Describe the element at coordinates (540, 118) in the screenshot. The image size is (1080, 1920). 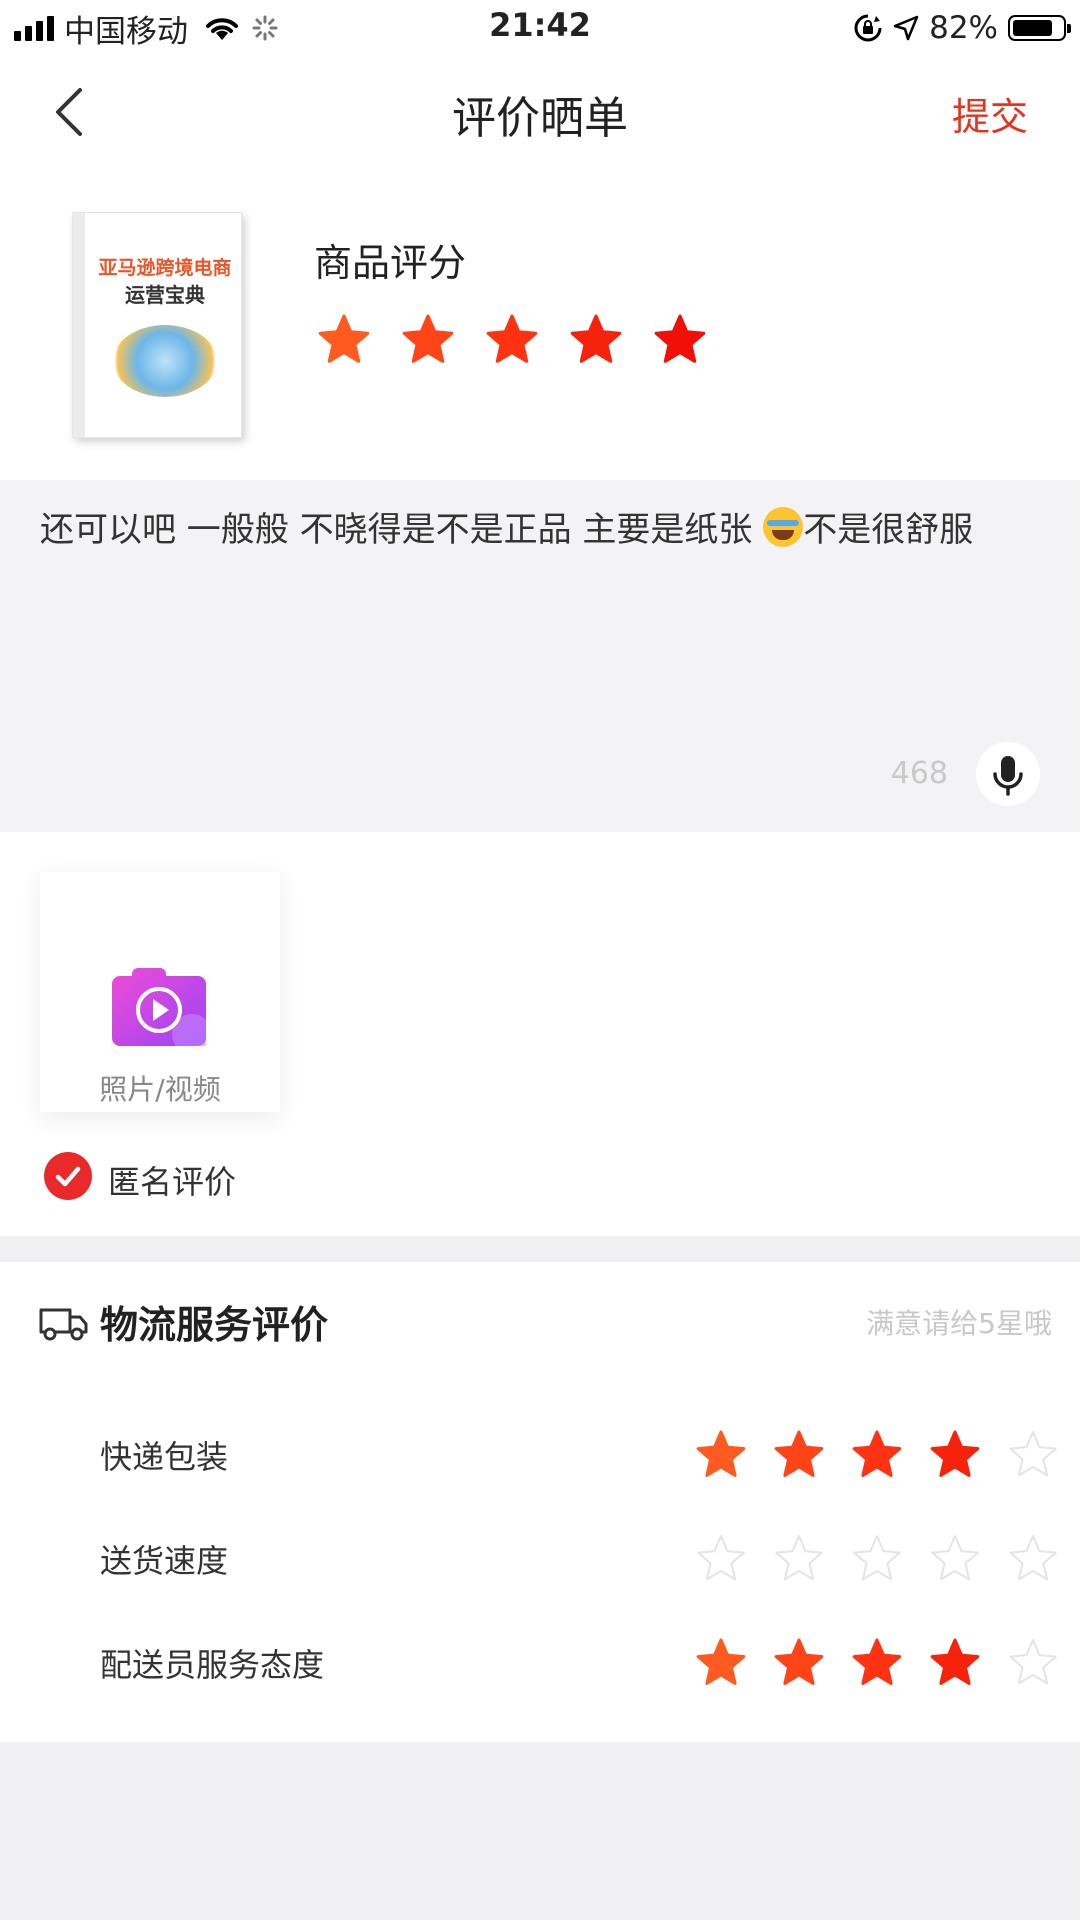
I see `page-title: 评价晒单` at that location.